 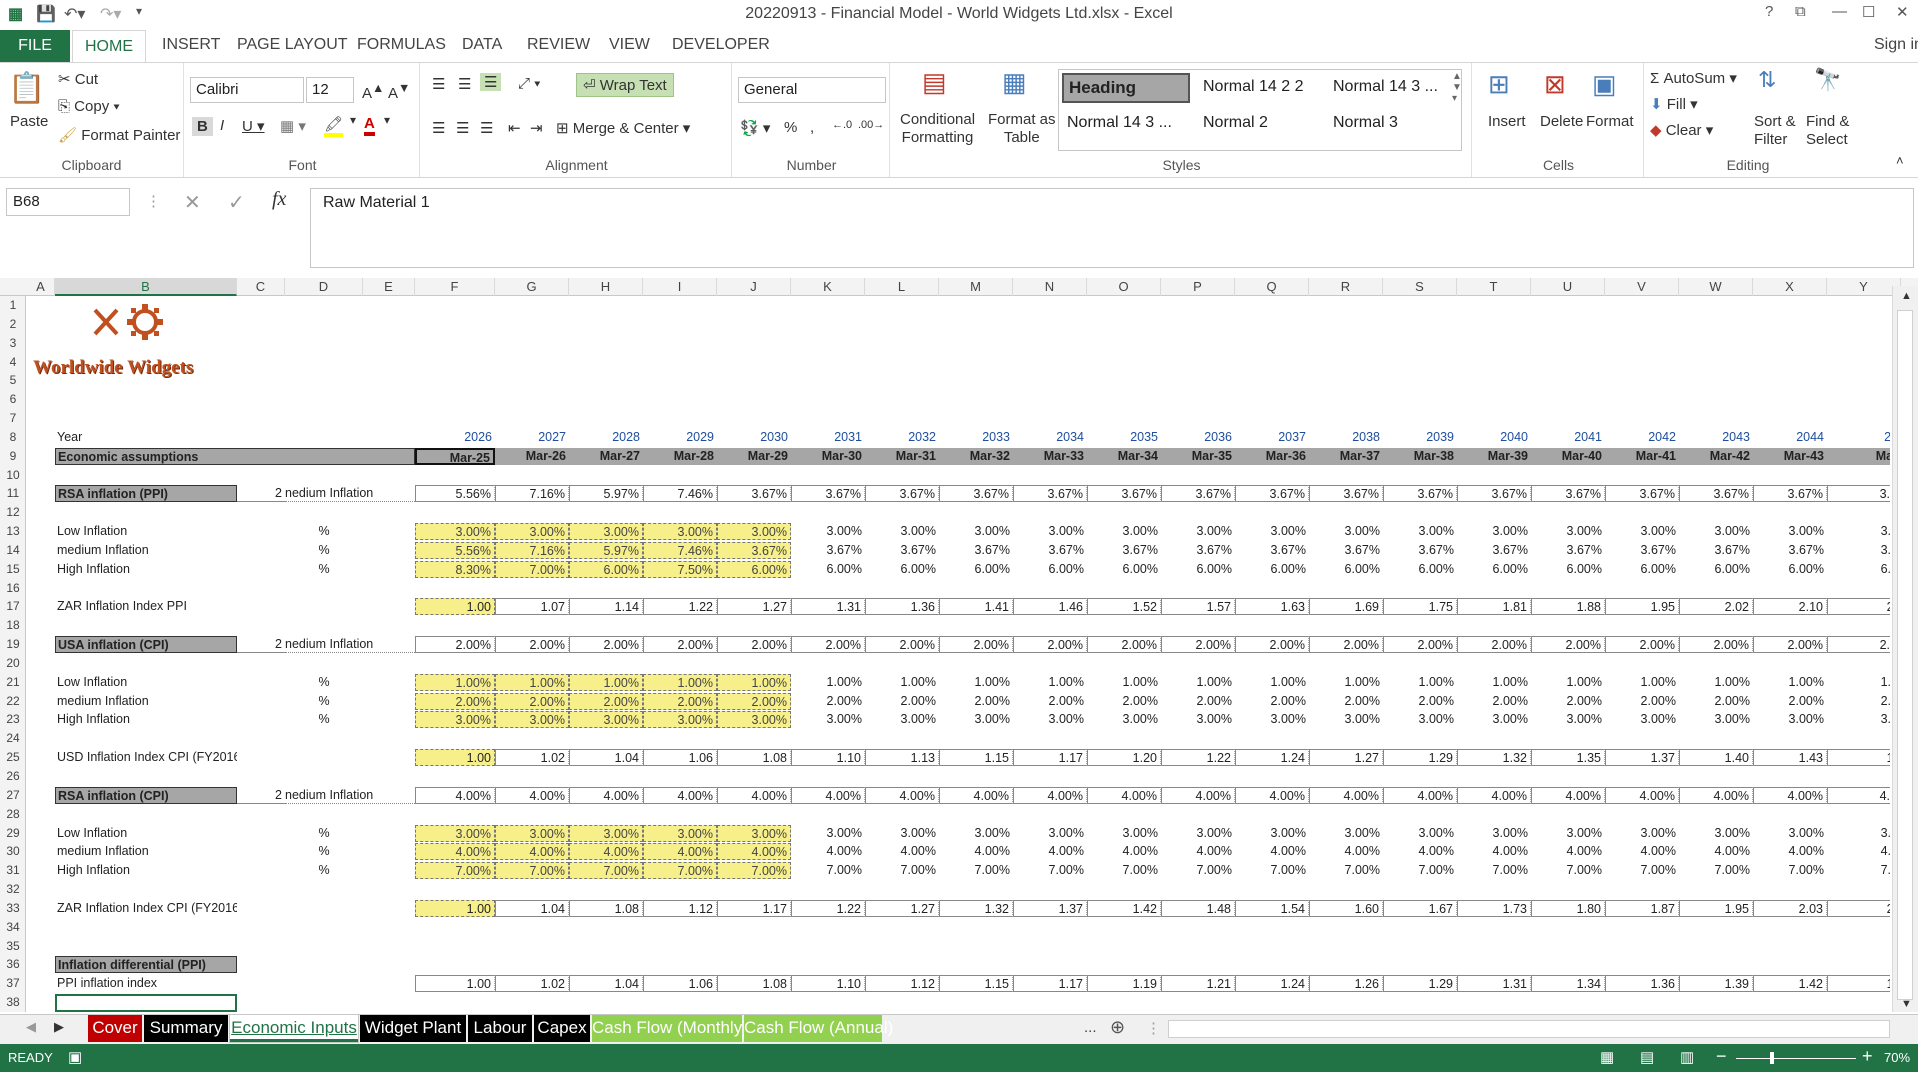 I want to click on cut-button: ✂ Cut, so click(x=78, y=79).